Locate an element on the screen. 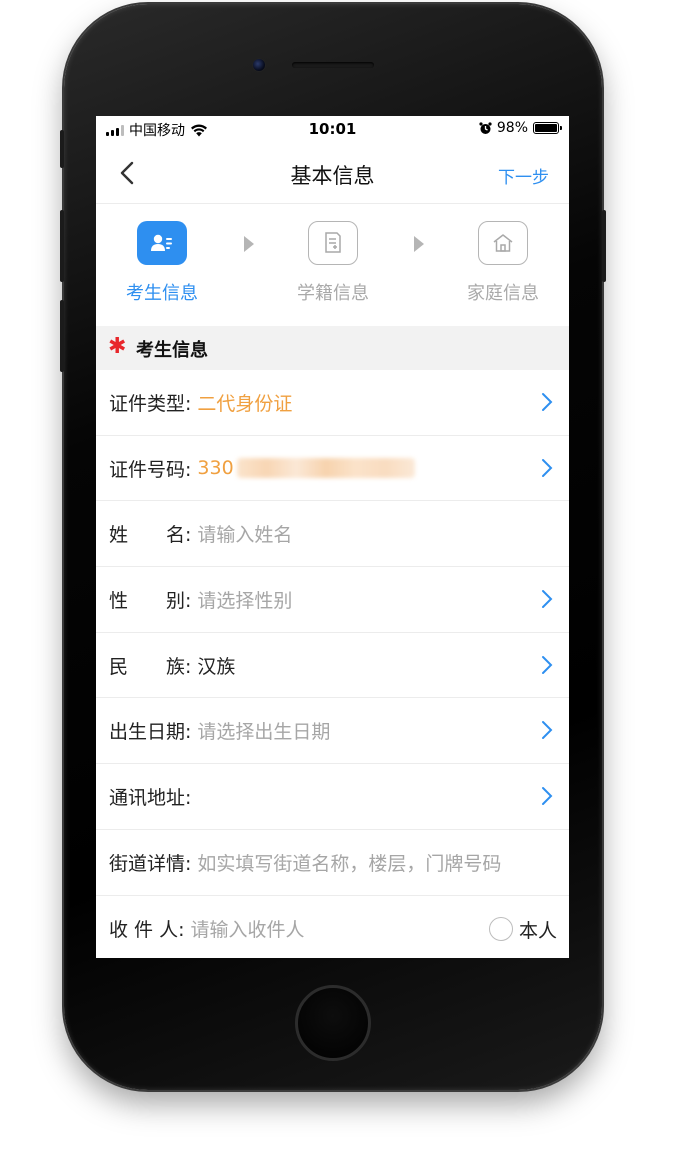 This screenshot has width=678, height=1161. self-radio is located at coordinates (500, 929).